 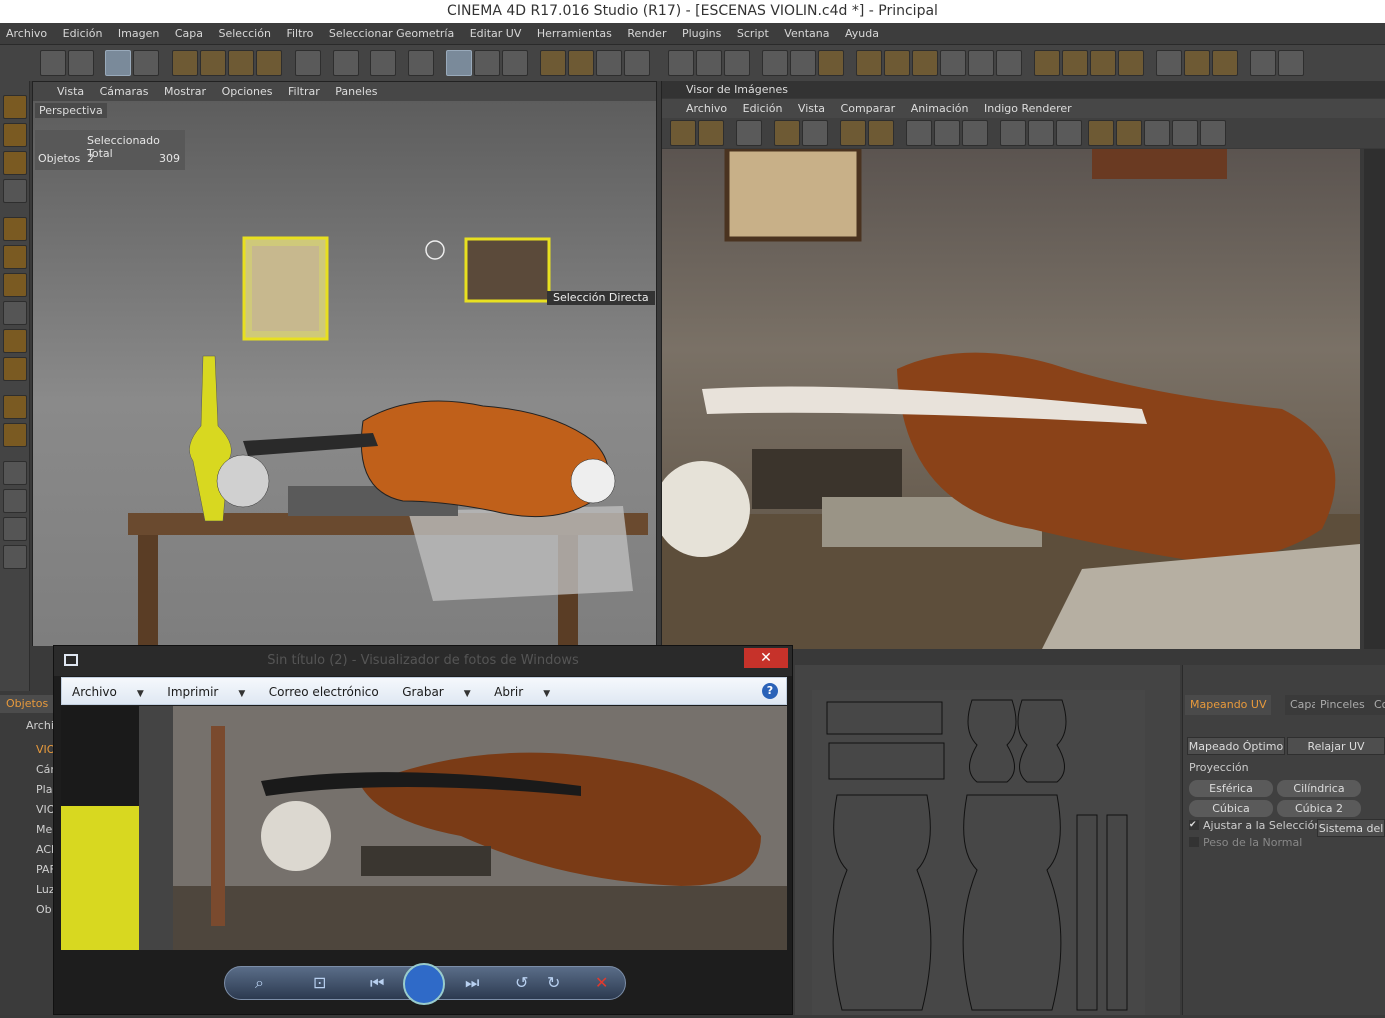 I want to click on view-cube-icon, so click(x=146, y=63).